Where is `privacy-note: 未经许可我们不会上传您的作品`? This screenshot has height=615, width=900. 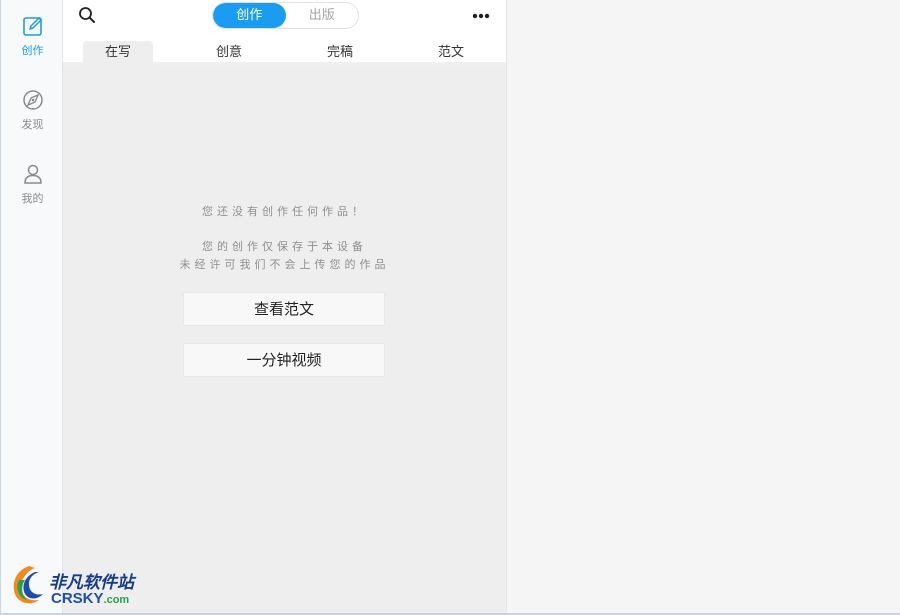
privacy-note: 未经许可我们不会上传您的作品 is located at coordinates (284, 264).